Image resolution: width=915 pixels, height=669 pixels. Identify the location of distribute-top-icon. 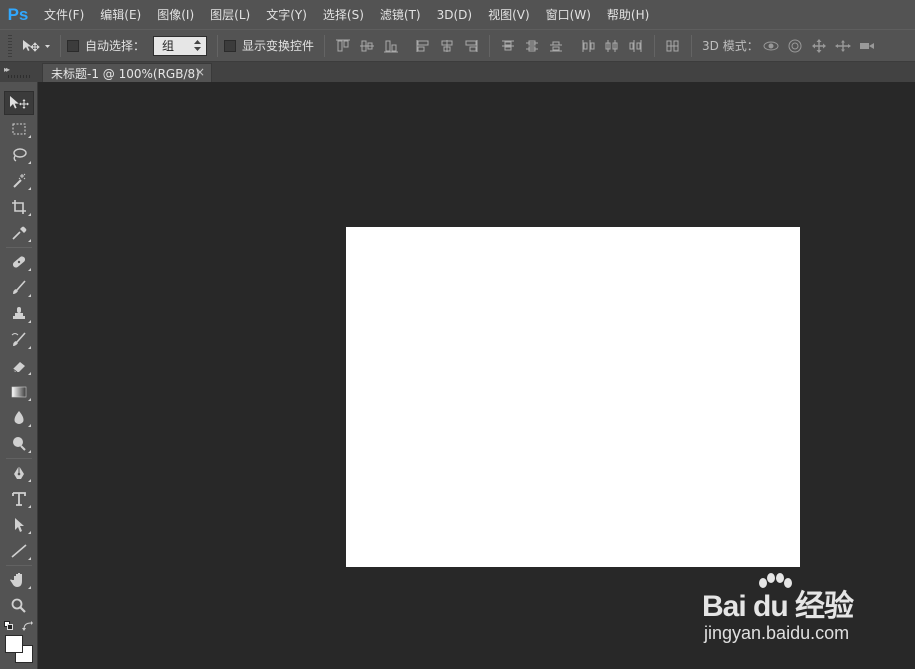
(508, 45).